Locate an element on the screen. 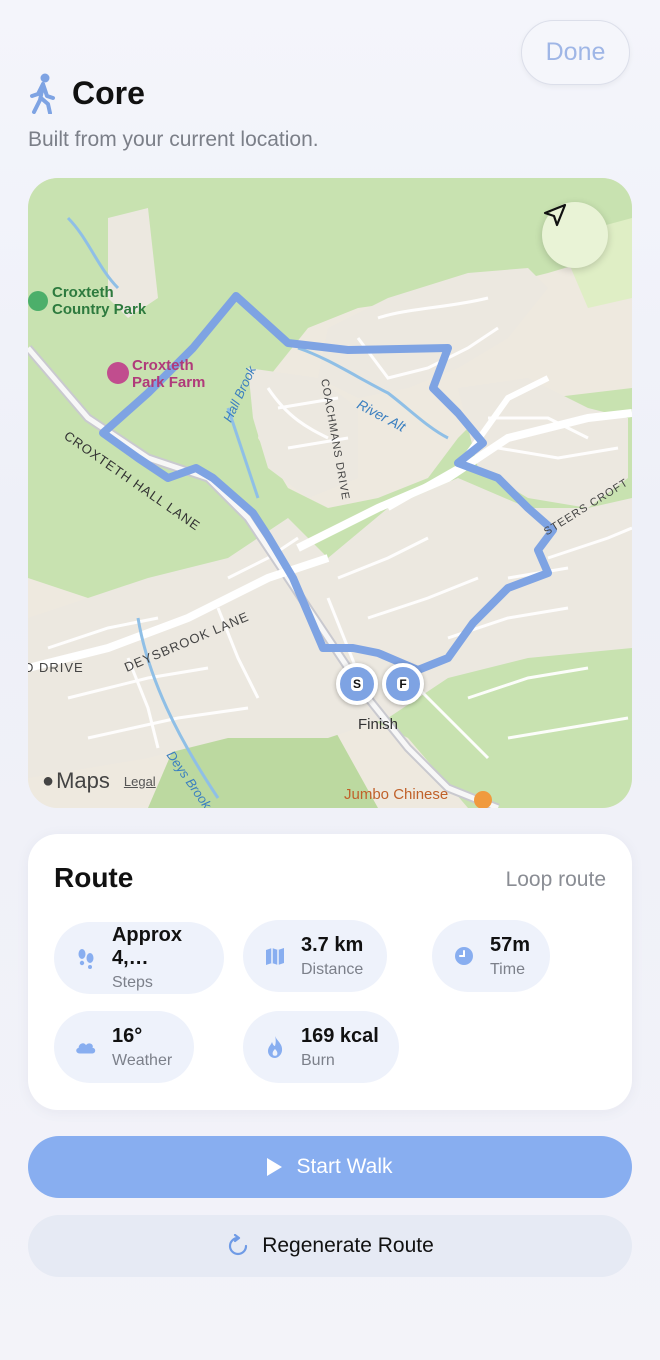  stat-time-label: Time is located at coordinates (507, 969).